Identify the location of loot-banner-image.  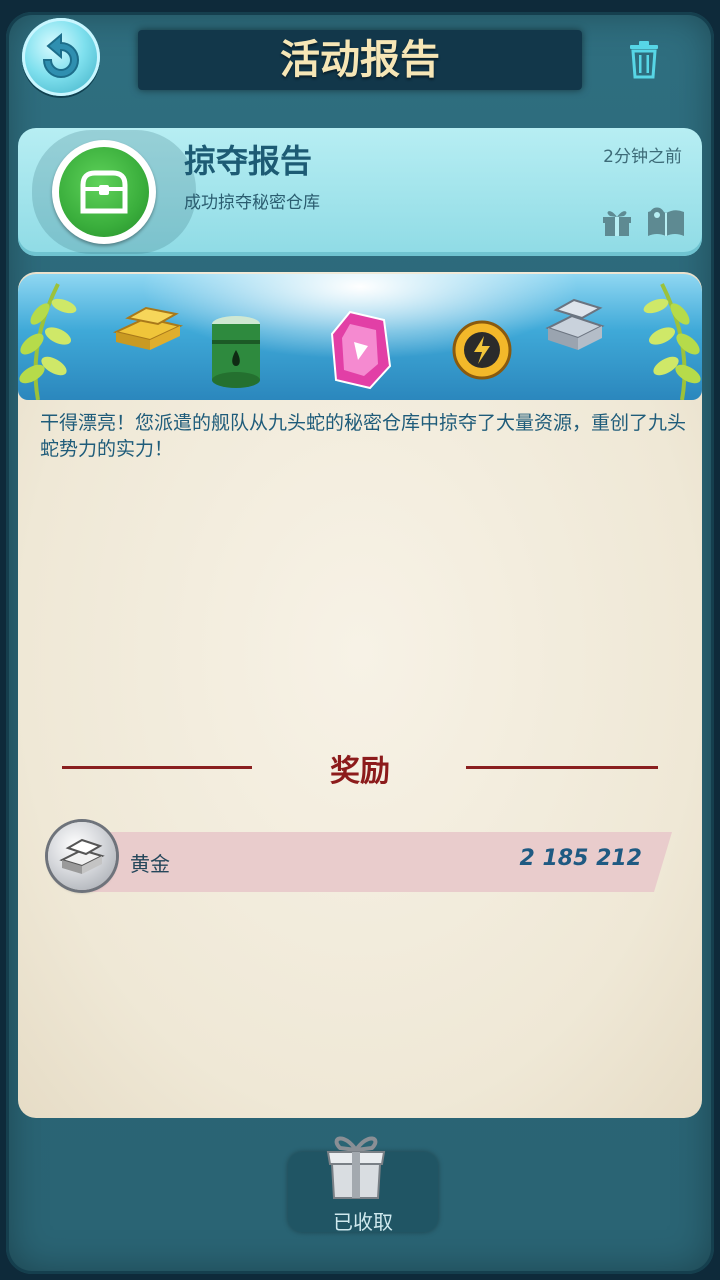
(360, 337).